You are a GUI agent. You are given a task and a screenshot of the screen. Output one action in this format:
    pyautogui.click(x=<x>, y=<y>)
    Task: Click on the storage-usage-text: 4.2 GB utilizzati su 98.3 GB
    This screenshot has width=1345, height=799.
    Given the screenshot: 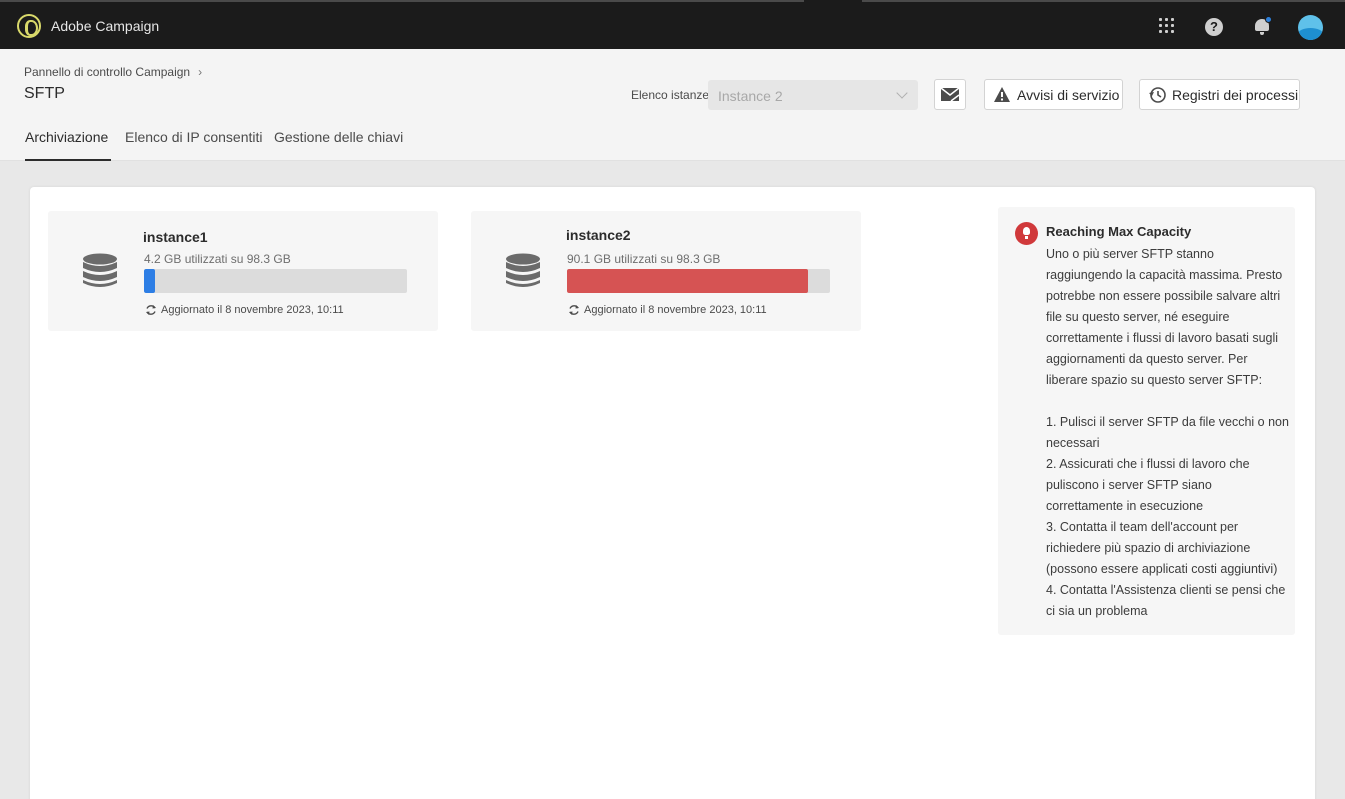 What is the action you would take?
    pyautogui.click(x=217, y=259)
    